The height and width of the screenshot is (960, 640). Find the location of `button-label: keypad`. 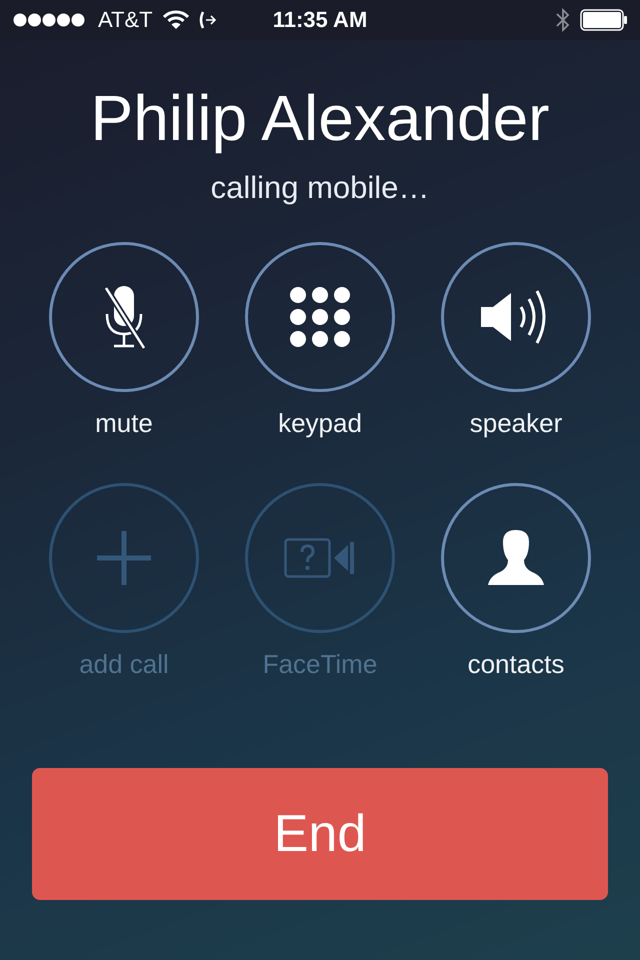

button-label: keypad is located at coordinates (320, 423).